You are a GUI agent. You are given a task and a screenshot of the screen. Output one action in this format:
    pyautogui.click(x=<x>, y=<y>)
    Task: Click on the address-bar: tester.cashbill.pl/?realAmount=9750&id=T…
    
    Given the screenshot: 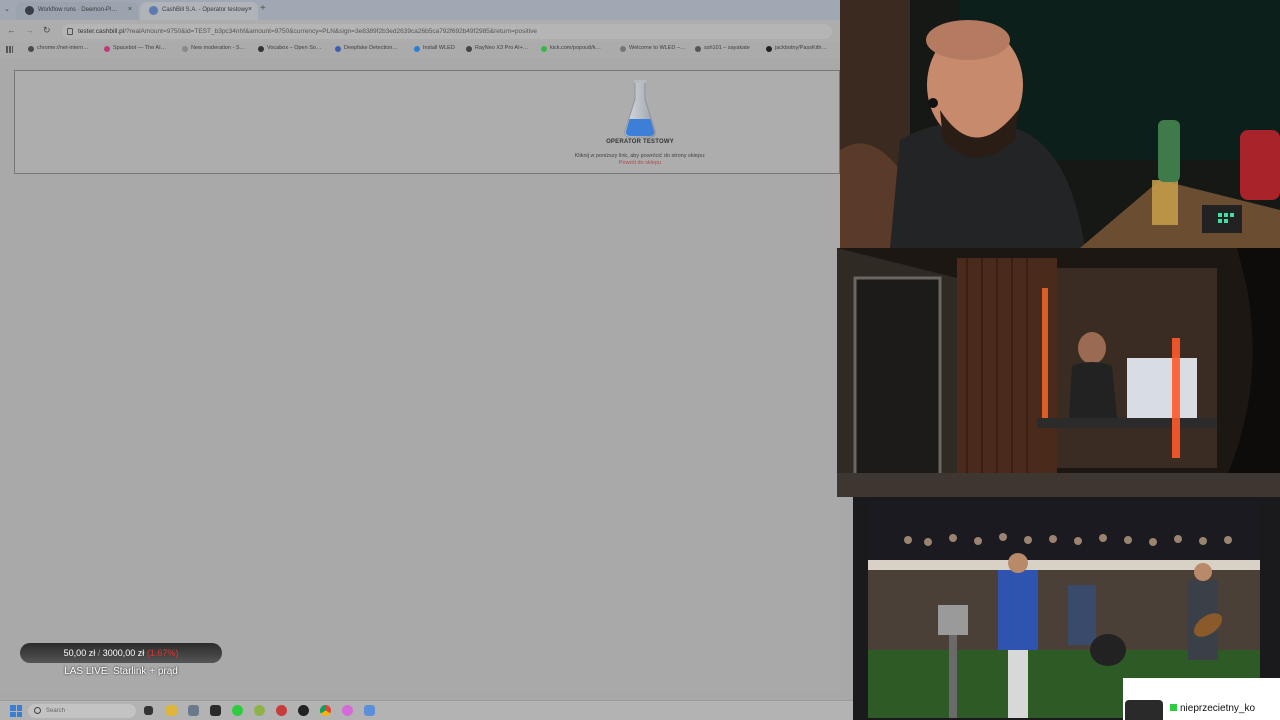 What is the action you would take?
    pyautogui.click(x=447, y=31)
    